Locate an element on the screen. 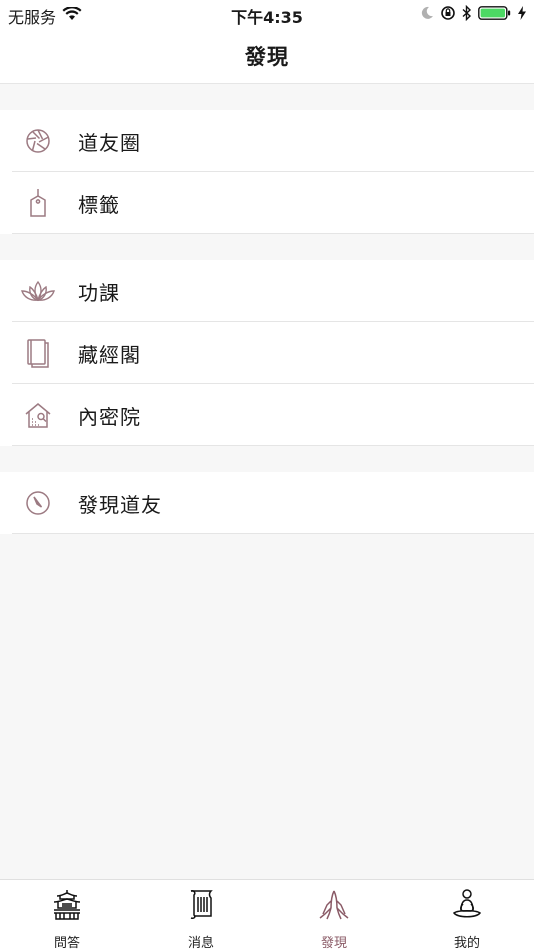 The width and height of the screenshot is (534, 951). menu-item-inner-court: 內密院 is located at coordinates (273, 415).